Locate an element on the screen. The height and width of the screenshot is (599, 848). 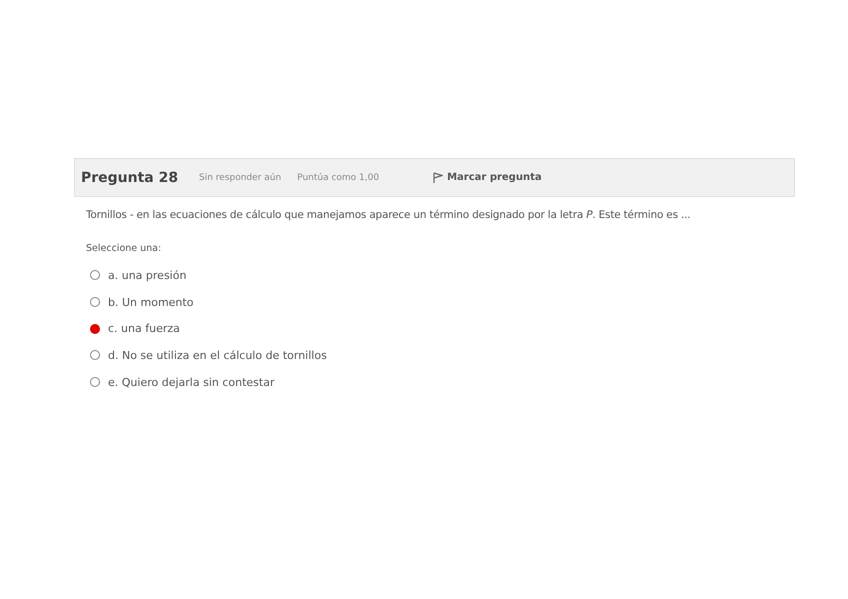
option-label: e. Quiero dejarla sin contestar is located at coordinates (191, 382).